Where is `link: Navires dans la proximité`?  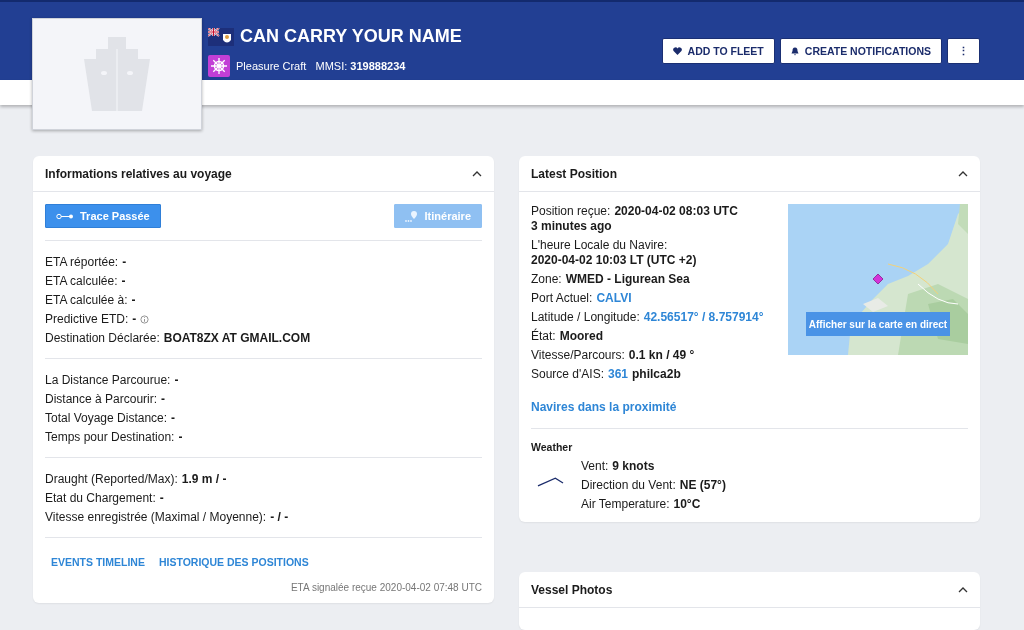
link: Navires dans la proximité is located at coordinates (749, 405).